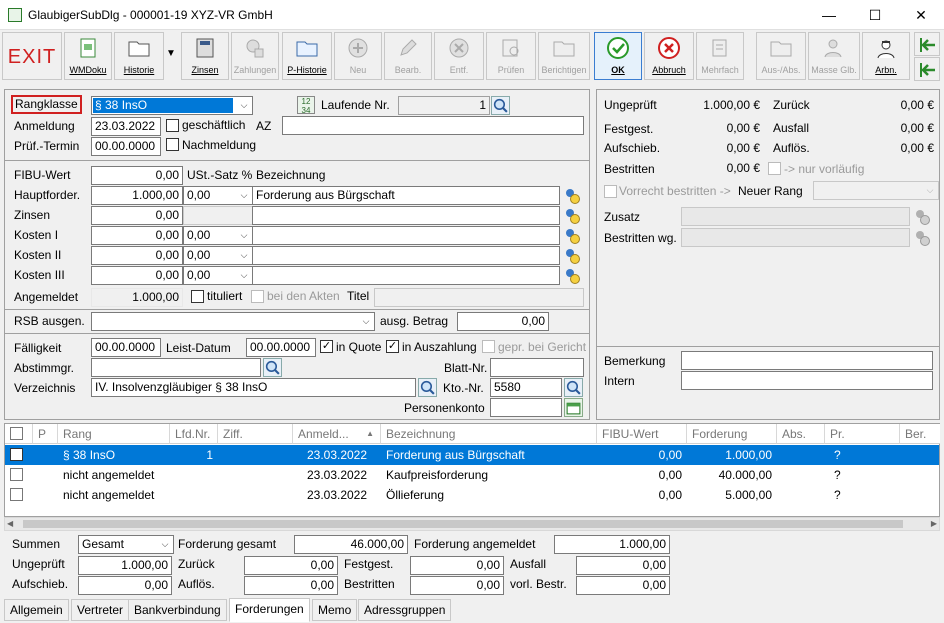 This screenshot has height=623, width=944. Describe the element at coordinates (862, 434) in the screenshot. I see `col-header-pr: Pr.` at that location.